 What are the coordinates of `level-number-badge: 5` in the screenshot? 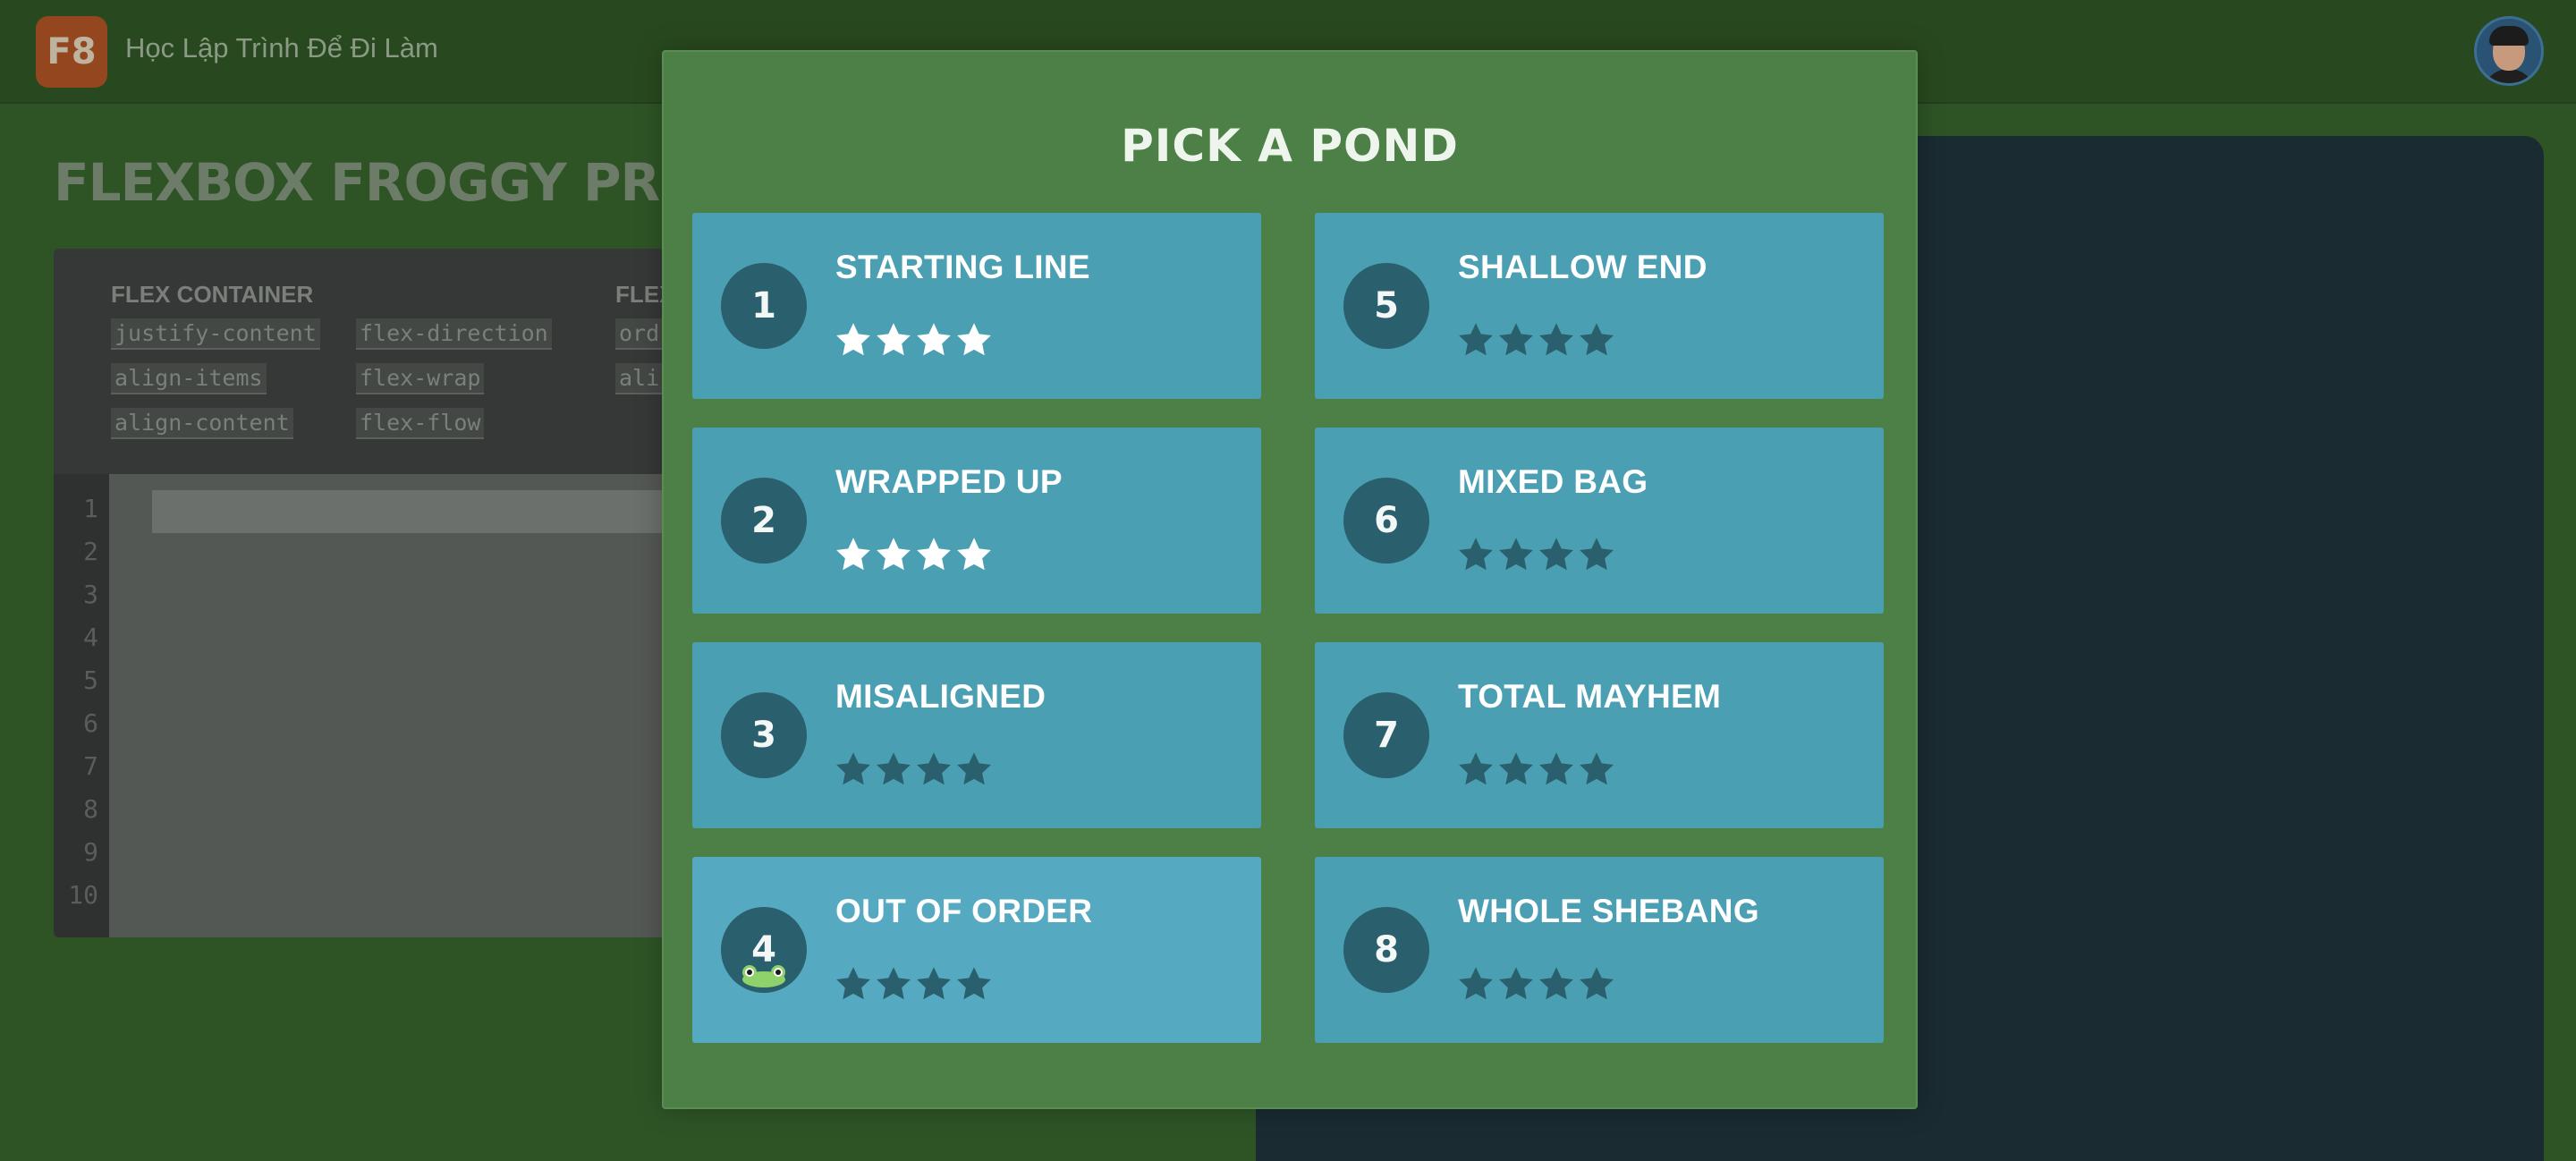 It's located at (1386, 306).